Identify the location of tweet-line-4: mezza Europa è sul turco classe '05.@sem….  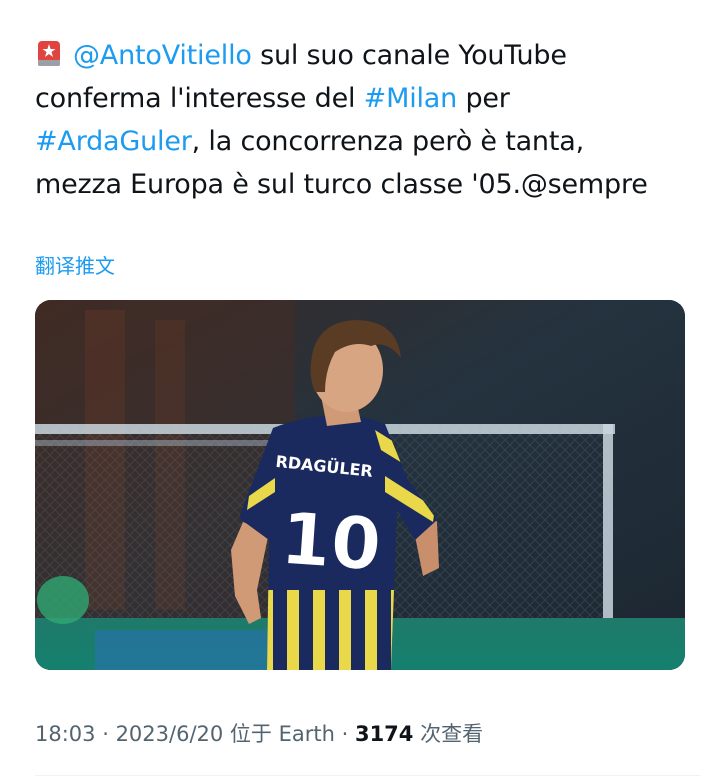
(370, 184).